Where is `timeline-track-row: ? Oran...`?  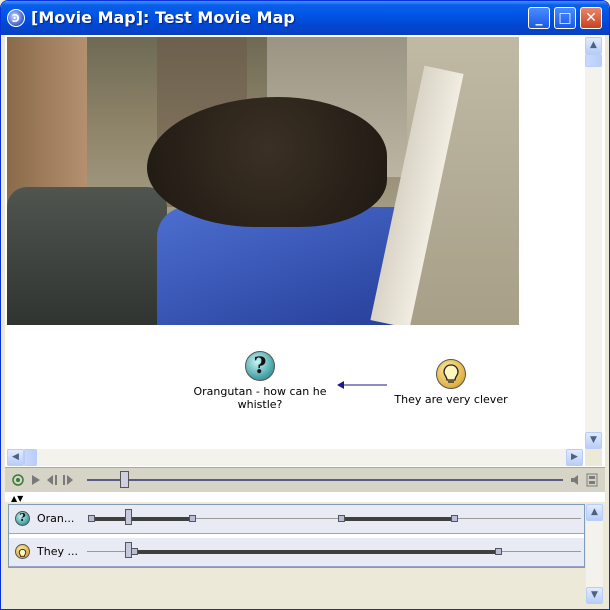 timeline-track-row: ? Oran... is located at coordinates (296, 519).